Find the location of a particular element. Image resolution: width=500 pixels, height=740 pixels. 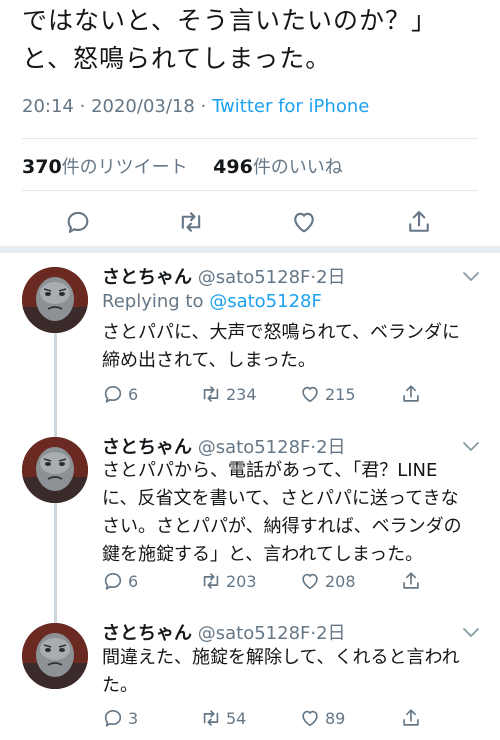

tweet-date: 2020/03/18 is located at coordinates (143, 106).